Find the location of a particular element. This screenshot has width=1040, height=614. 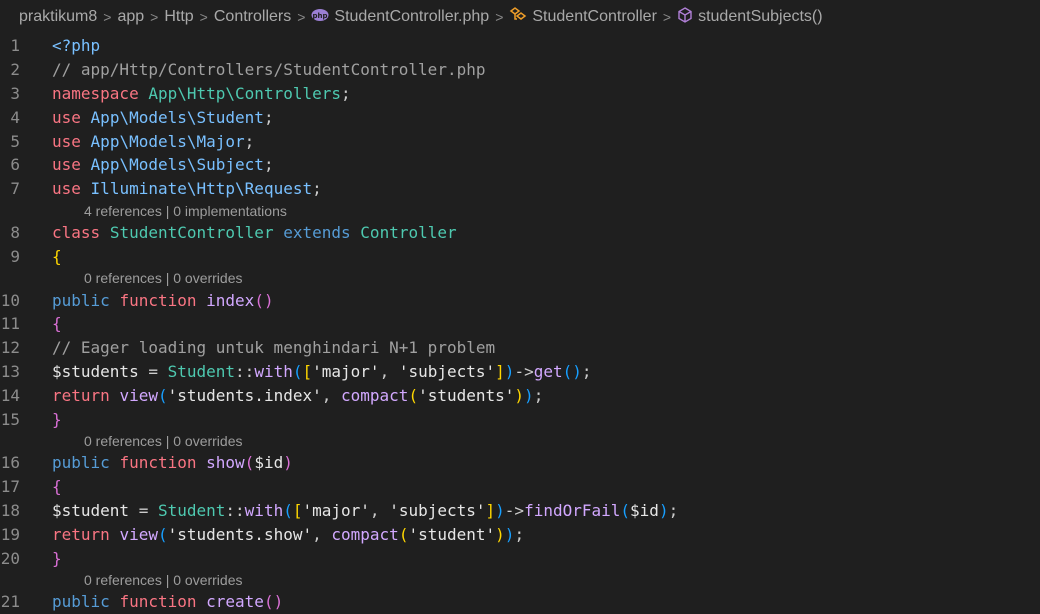

class-name: Student is located at coordinates (191, 510).